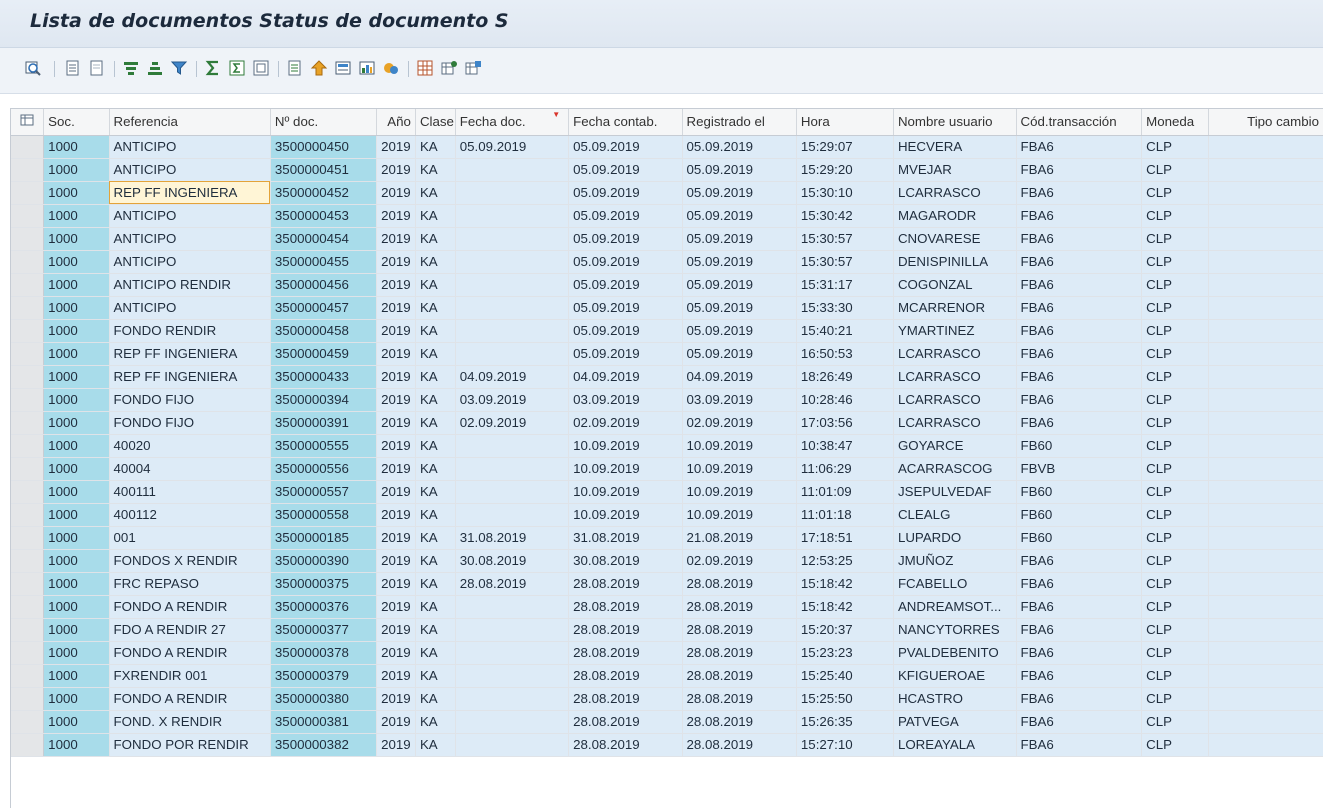  I want to click on cell-hora: 15:30:57, so click(845, 262).